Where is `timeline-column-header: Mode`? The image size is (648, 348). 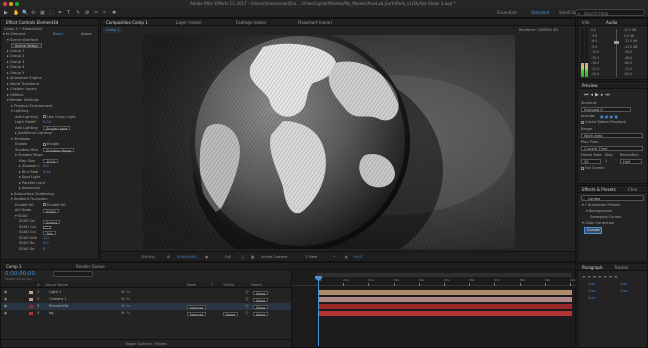
timeline-column-header: Mode is located at coordinates (191, 285).